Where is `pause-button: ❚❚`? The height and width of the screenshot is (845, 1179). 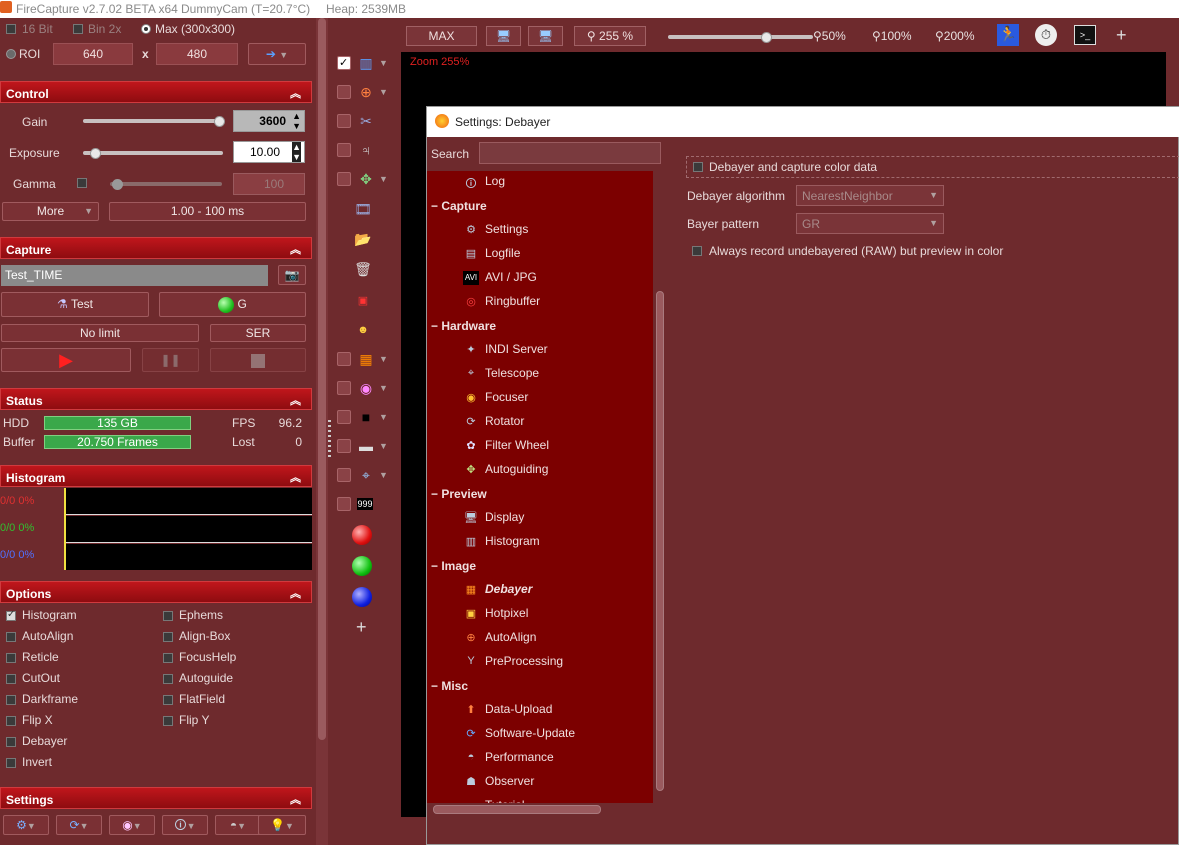 pause-button: ❚❚ is located at coordinates (170, 360).